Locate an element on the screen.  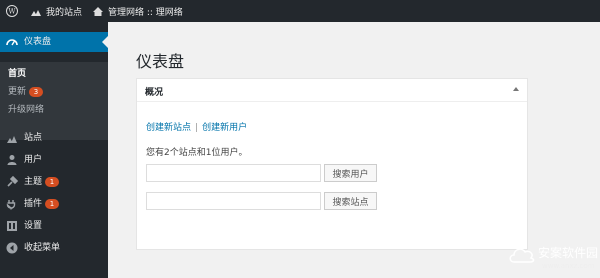
network-admin-label: 管理网络 :: 理网络 is located at coordinates (145, 12).